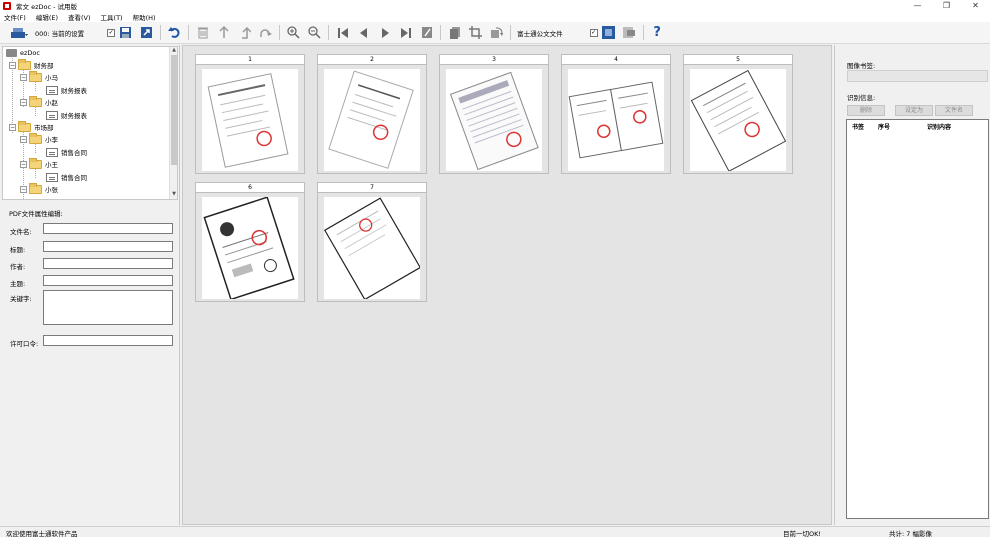 The width and height of the screenshot is (990, 537). What do you see at coordinates (593, 32) in the screenshot?
I see `doc-type-checkbox: ✓` at bounding box center [593, 32].